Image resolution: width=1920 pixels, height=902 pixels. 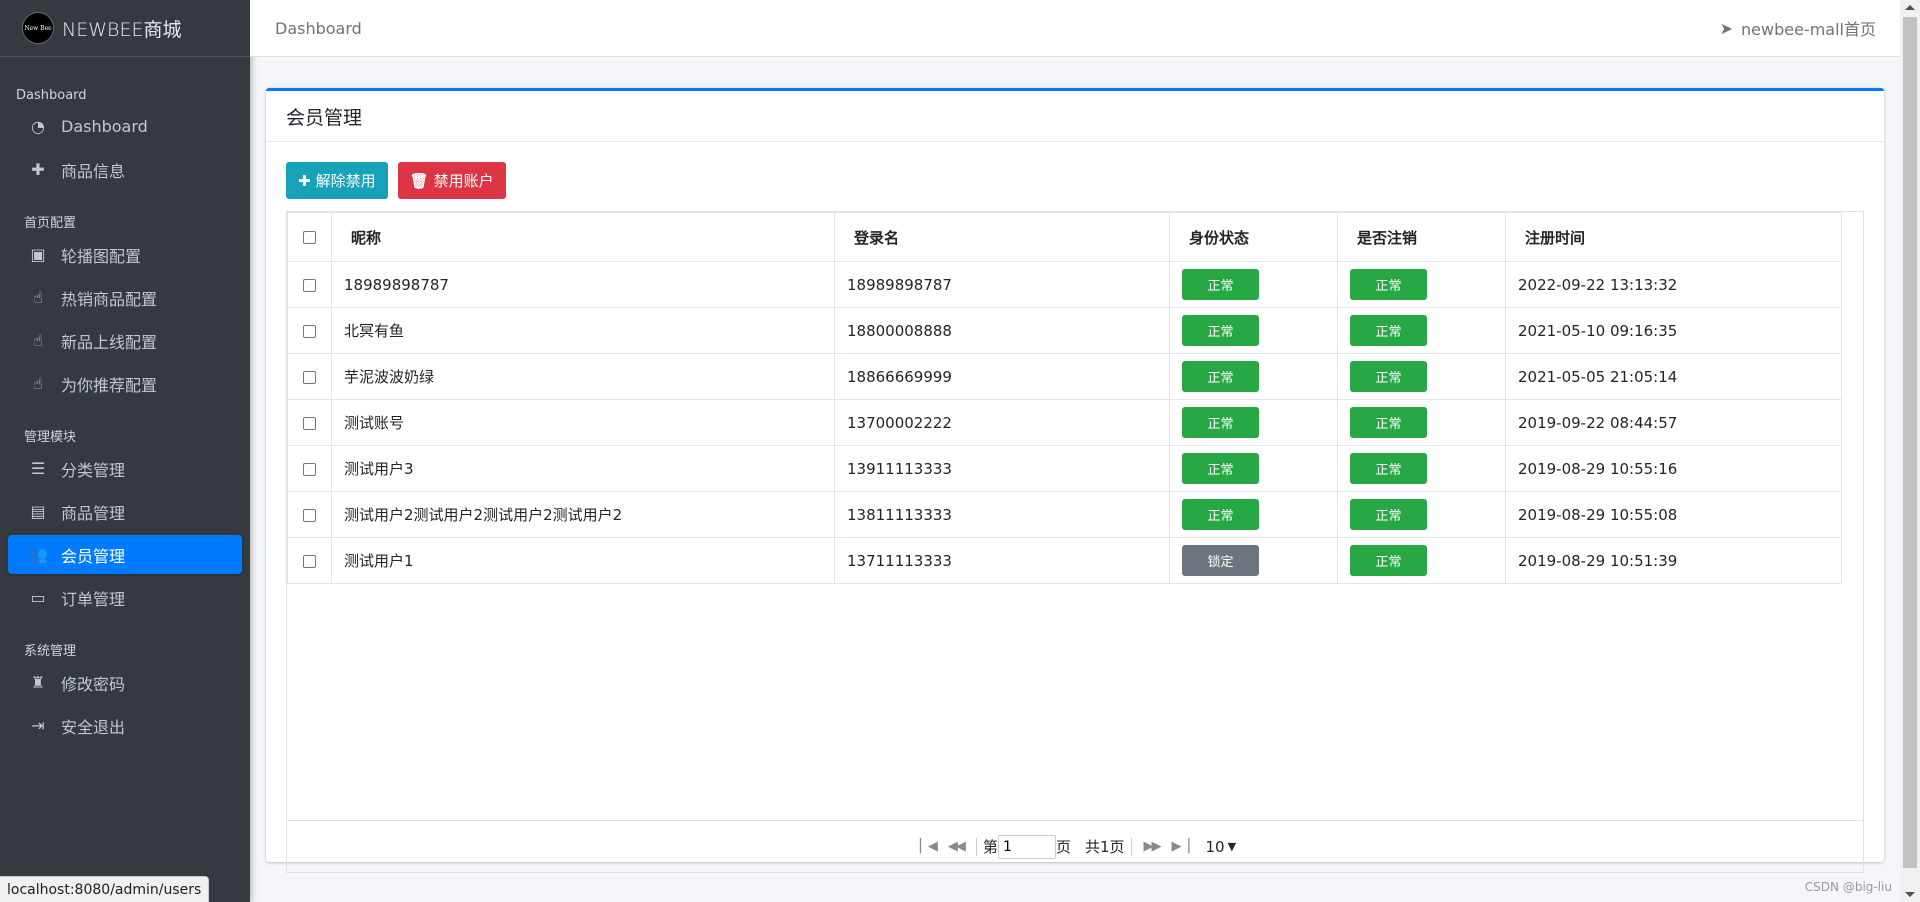 I want to click on nickname-cell: 北冥有鱼, so click(x=583, y=330).